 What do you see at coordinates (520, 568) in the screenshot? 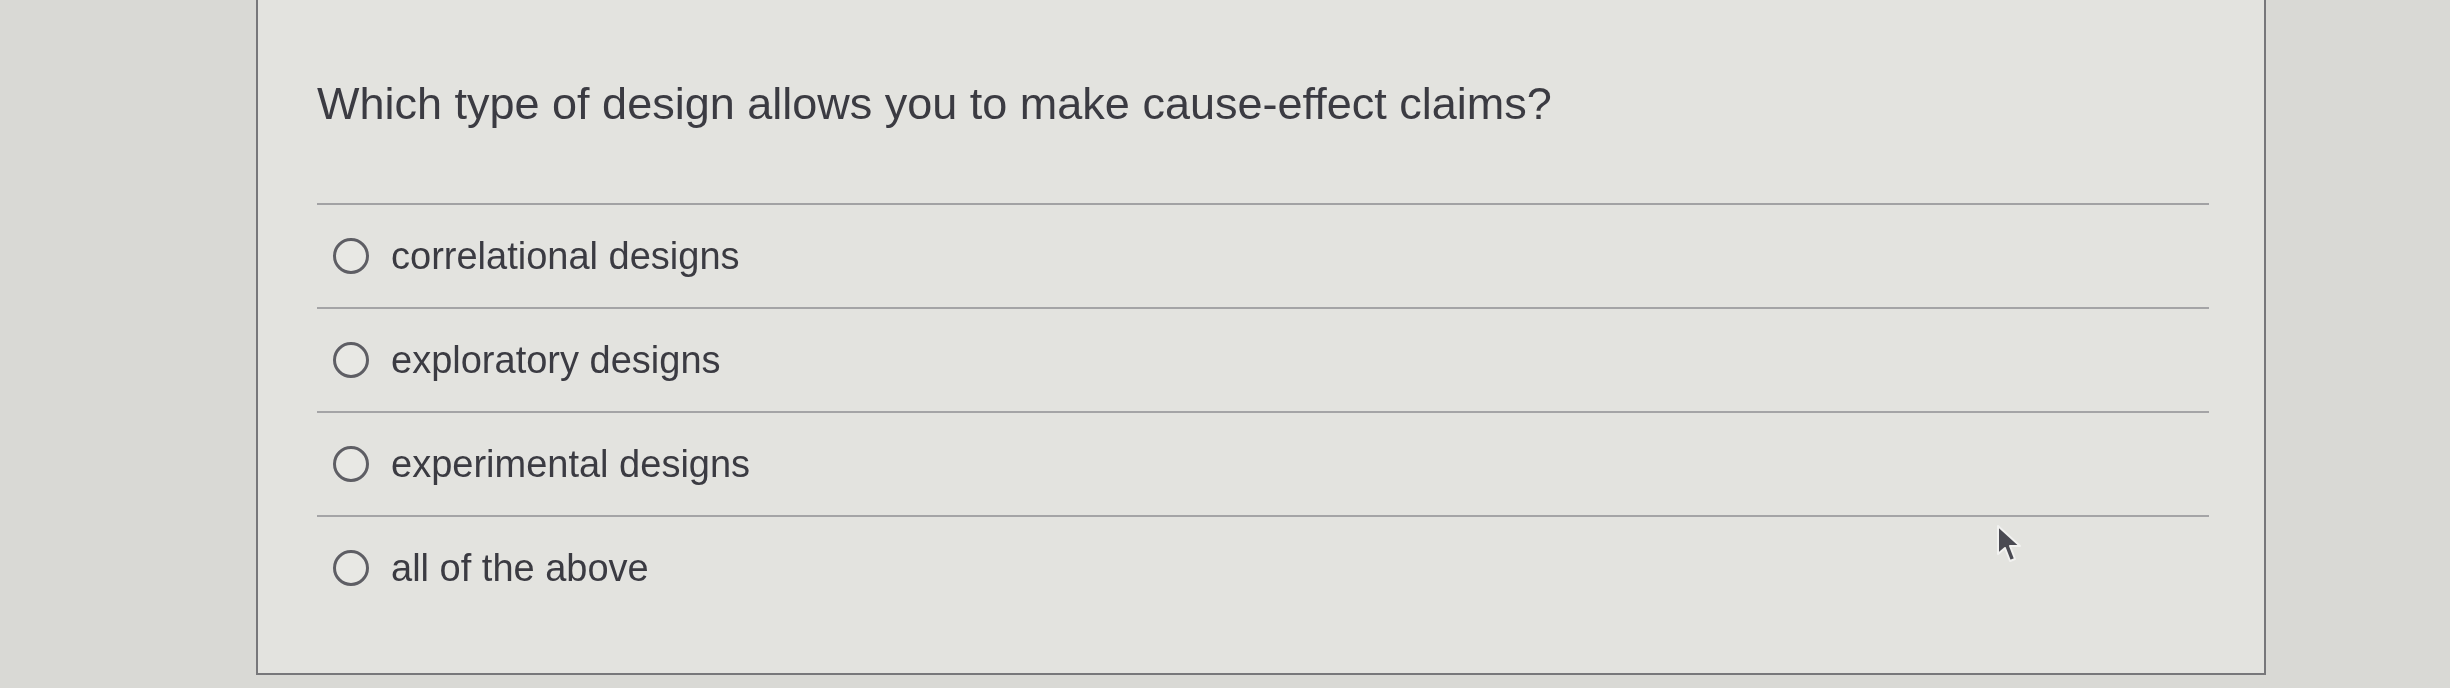
I see `answer-option-label: all of the above` at bounding box center [520, 568].